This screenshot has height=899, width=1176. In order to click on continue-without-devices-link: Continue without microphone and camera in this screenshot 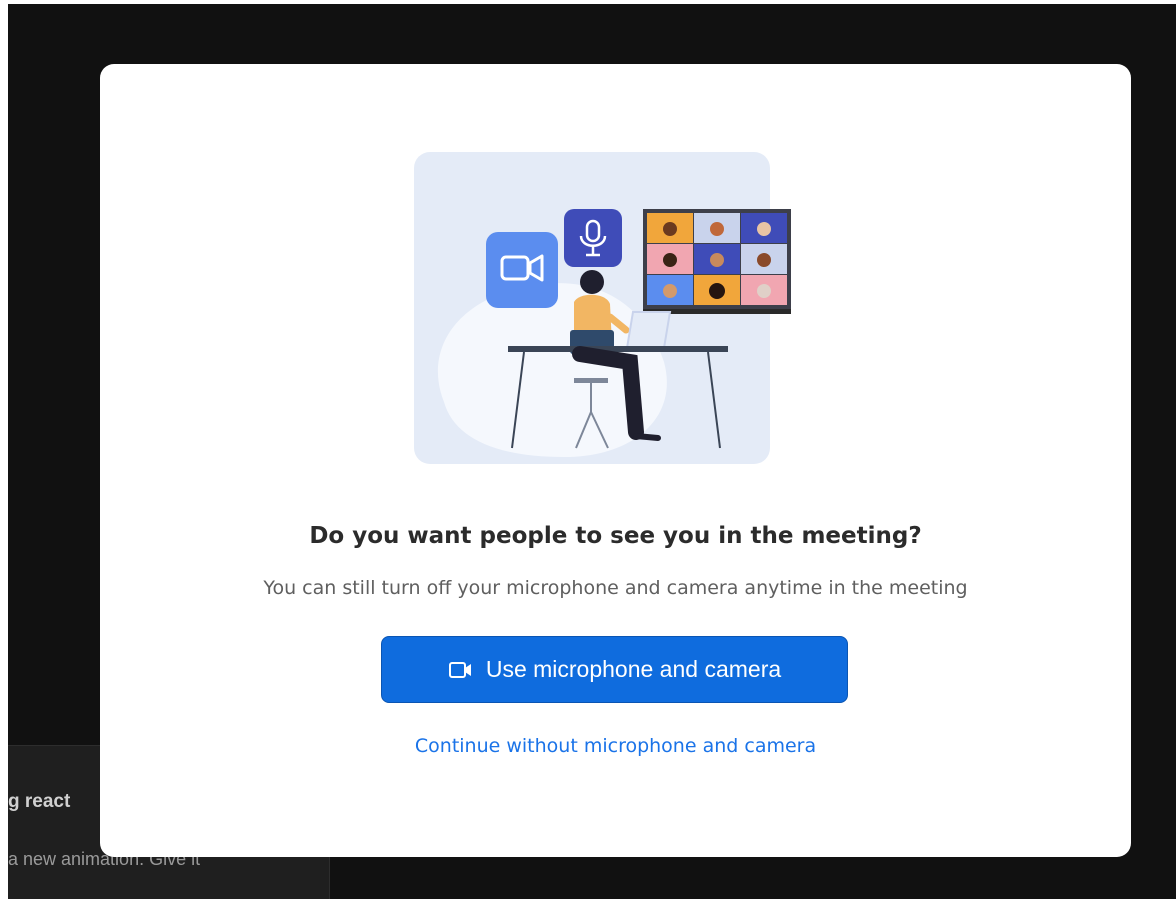, I will do `click(615, 746)`.